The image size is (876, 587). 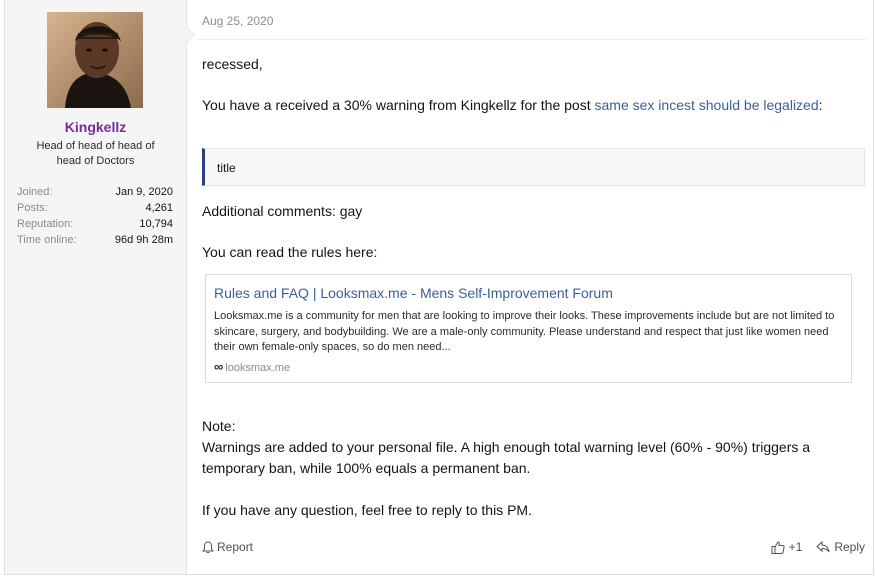 I want to click on greeting: recessed,, so click(x=232, y=64).